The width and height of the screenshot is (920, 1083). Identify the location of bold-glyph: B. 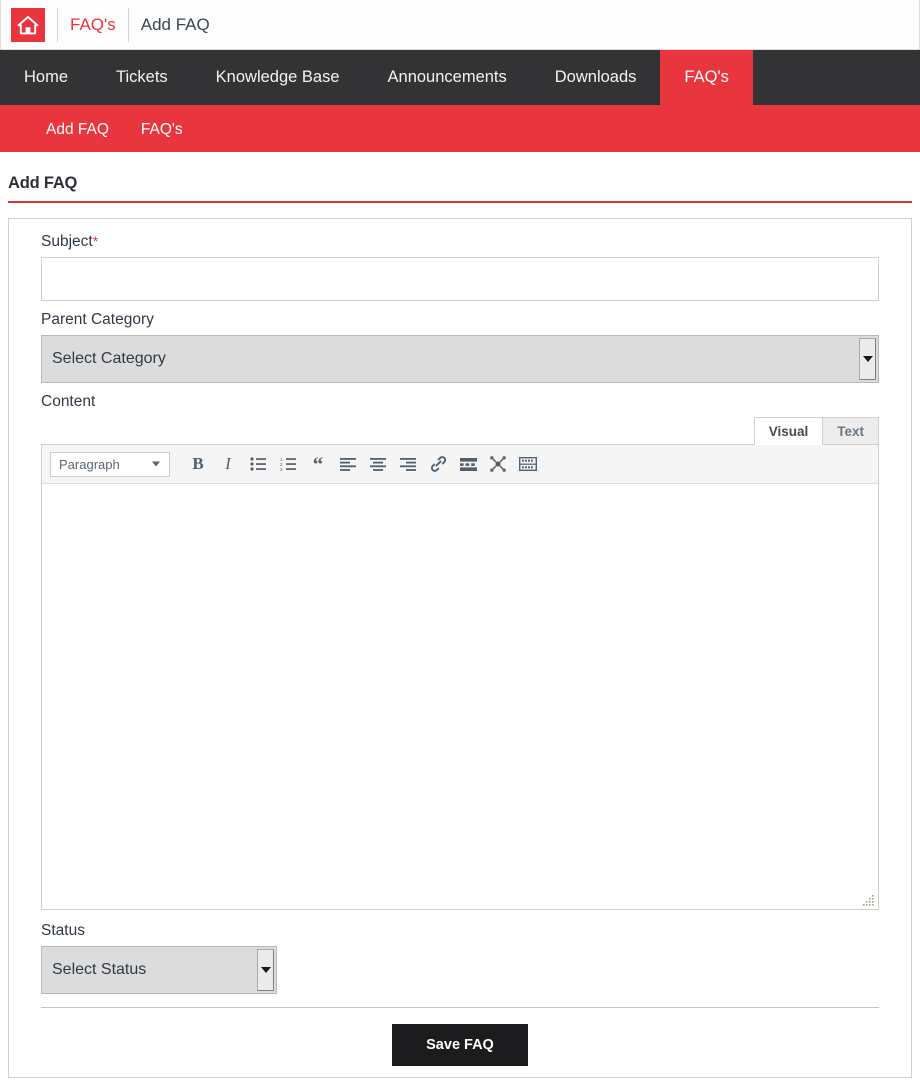
(198, 463).